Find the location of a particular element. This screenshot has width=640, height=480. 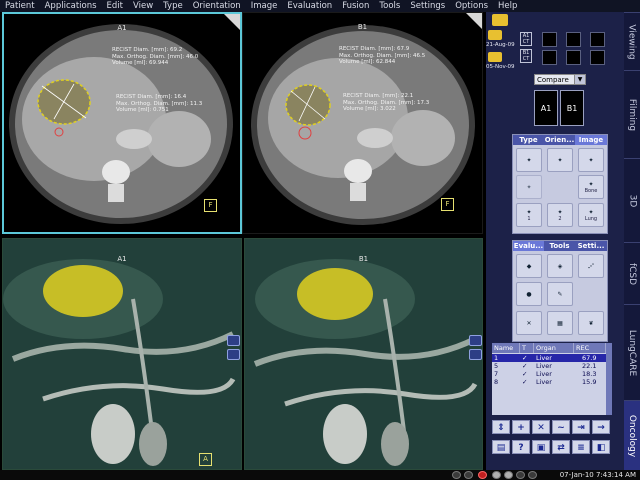

tab-viewing: Viewing is located at coordinates (632, 41).